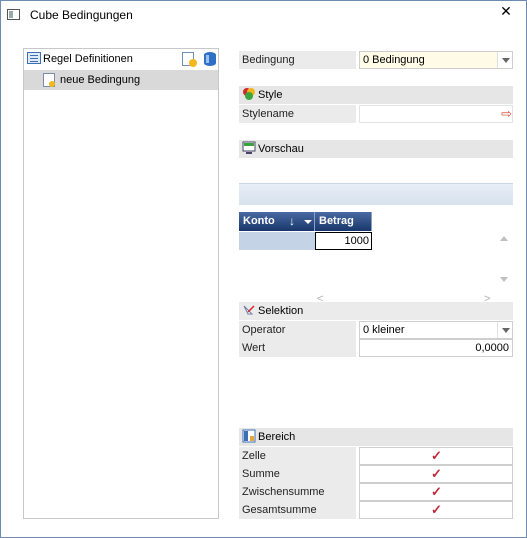 The width and height of the screenshot is (527, 538). I want to click on grid-cell-konto, so click(277, 241).